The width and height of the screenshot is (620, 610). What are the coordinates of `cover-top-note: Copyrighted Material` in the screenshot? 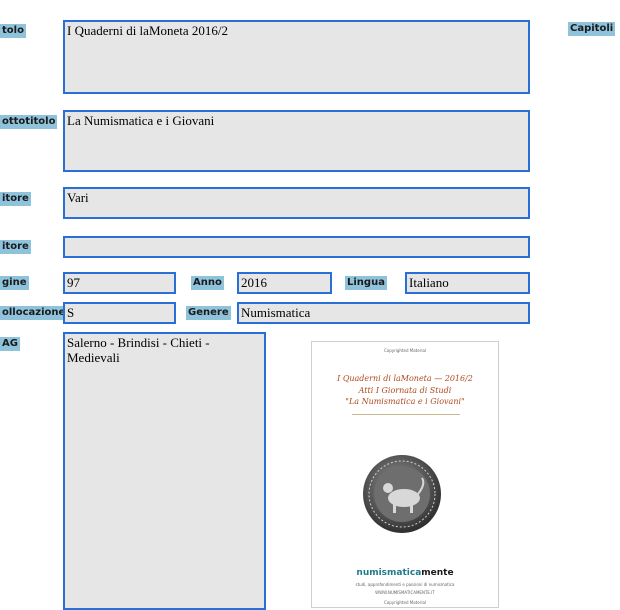 It's located at (405, 350).